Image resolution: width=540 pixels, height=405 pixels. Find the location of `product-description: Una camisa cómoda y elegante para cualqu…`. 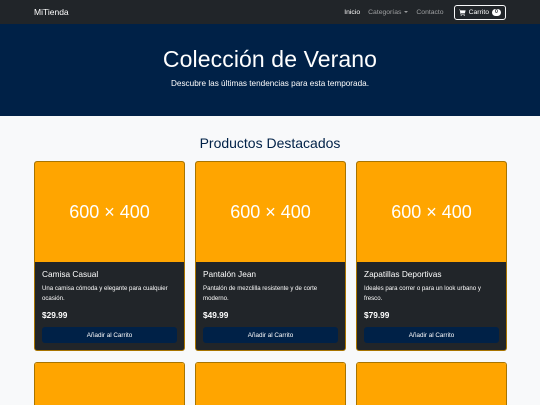

product-description: Una camisa cómoda y elegante para cualqu… is located at coordinates (105, 293).